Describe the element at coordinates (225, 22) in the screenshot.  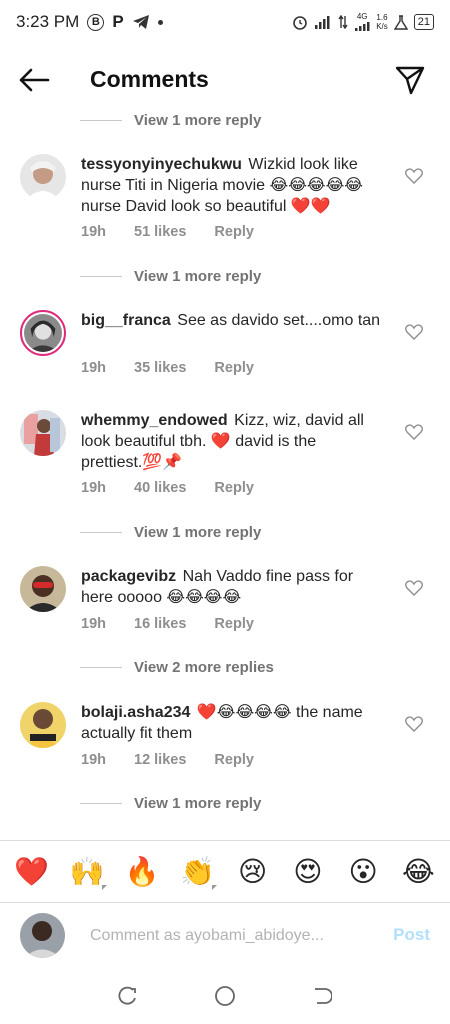
I see `status-bar: 3:23 PM B P 4G 1.6 K/s 21` at that location.